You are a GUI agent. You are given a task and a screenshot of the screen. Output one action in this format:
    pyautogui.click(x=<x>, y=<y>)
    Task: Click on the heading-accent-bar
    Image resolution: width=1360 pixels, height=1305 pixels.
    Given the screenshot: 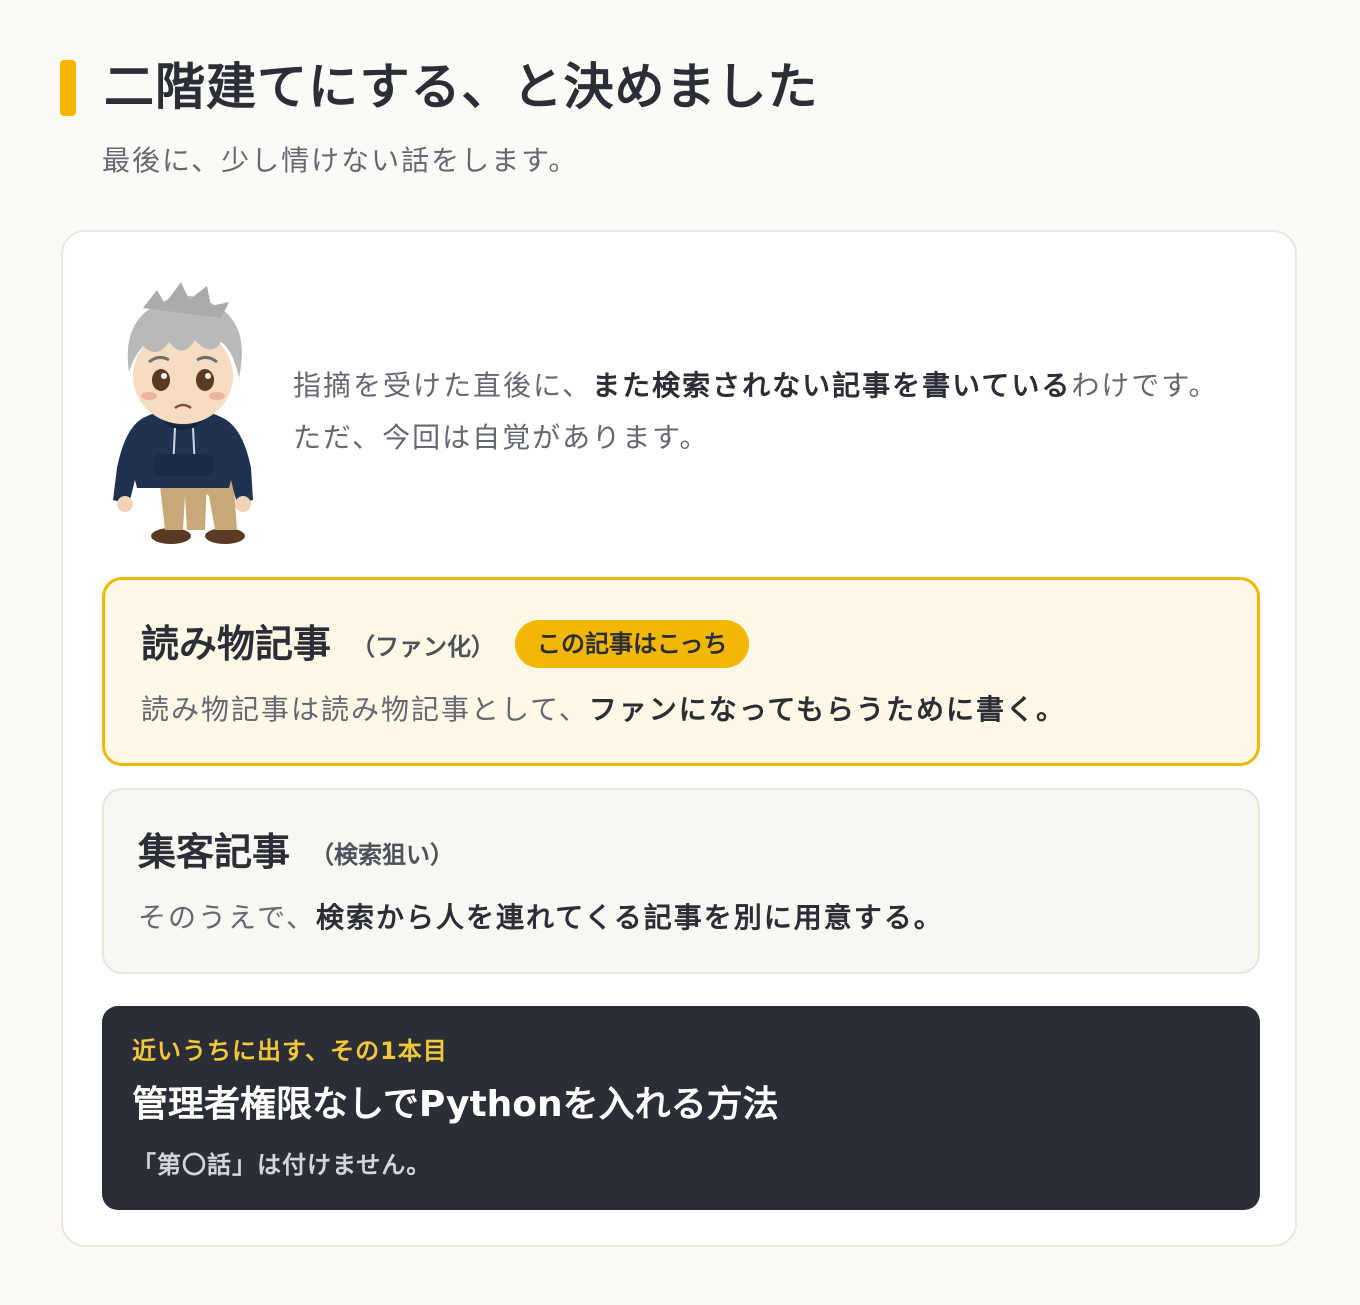 What is the action you would take?
    pyautogui.click(x=68, y=88)
    